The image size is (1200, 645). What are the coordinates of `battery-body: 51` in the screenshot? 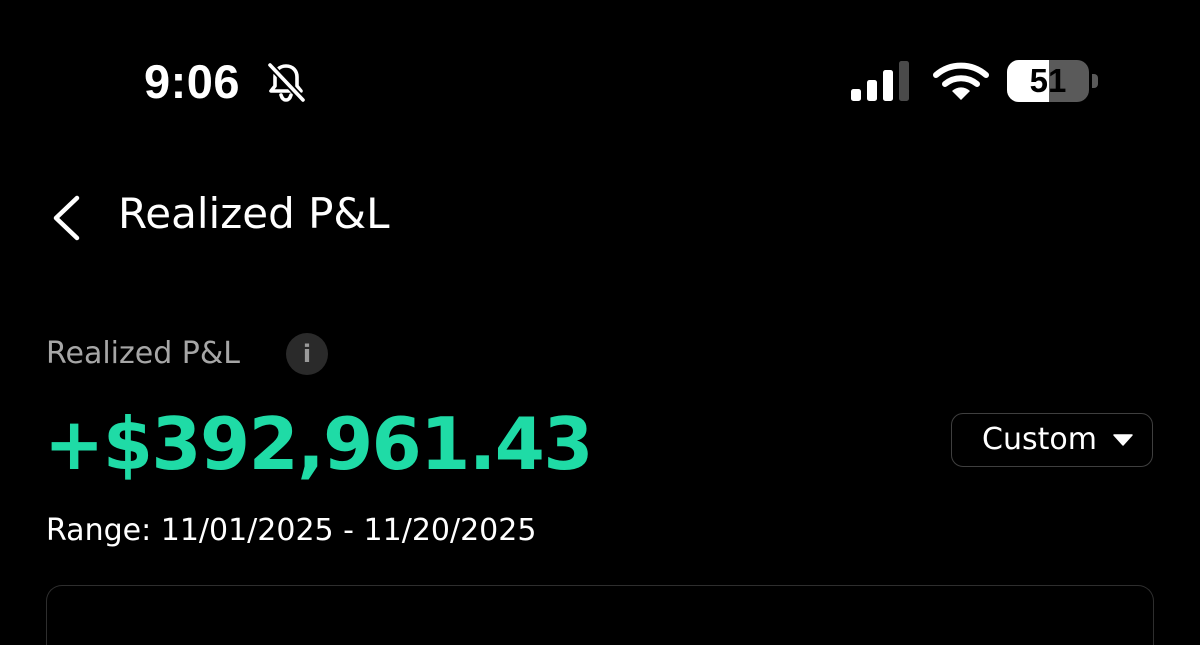 It's located at (1048, 81).